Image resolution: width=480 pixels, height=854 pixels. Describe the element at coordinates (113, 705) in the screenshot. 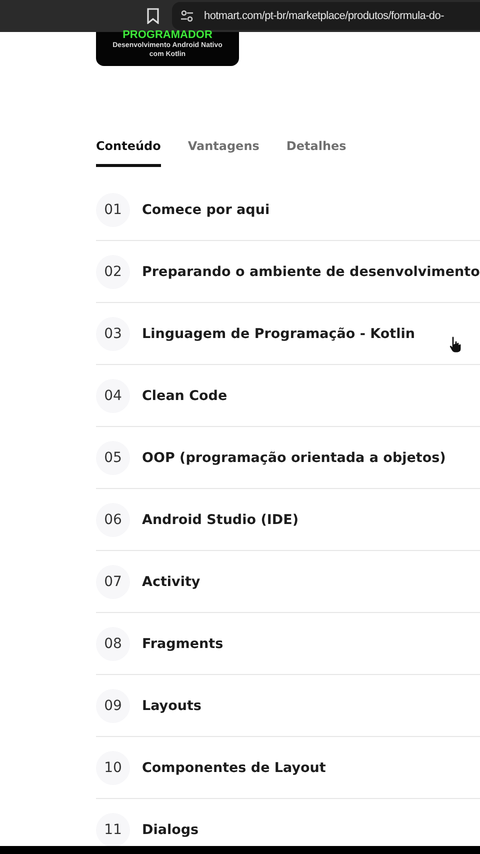

I see `module-number: 09` at that location.